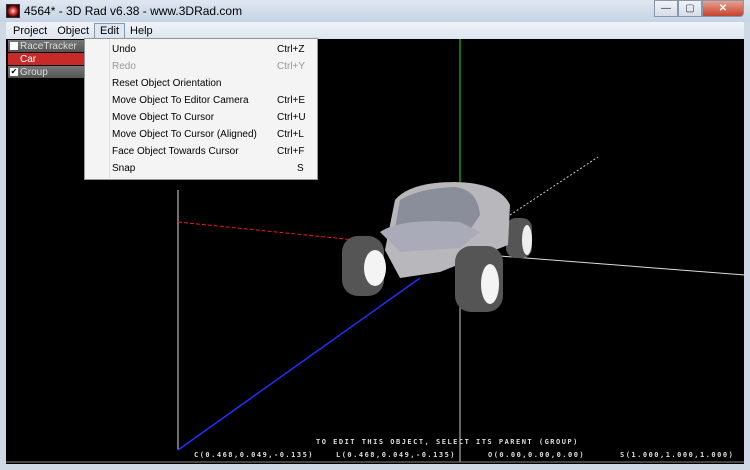 The height and width of the screenshot is (470, 750). What do you see at coordinates (291, 151) in the screenshot?
I see `shortcut: Ctrl+F` at bounding box center [291, 151].